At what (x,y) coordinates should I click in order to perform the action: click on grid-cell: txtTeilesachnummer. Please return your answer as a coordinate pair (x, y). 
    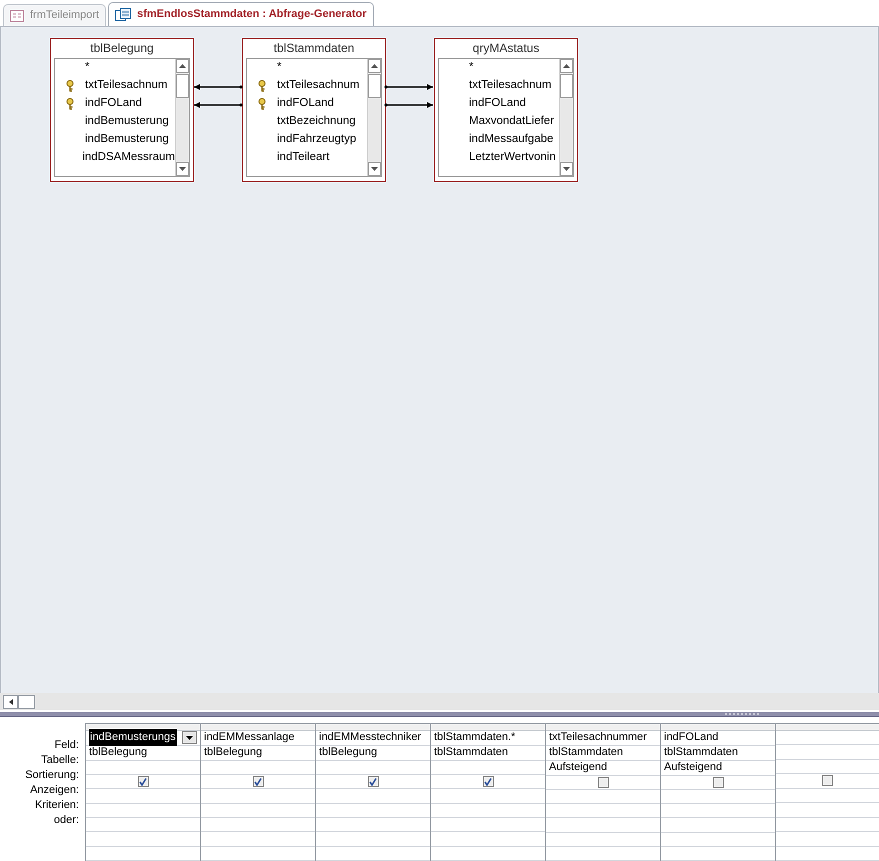
    Looking at the image, I should click on (603, 738).